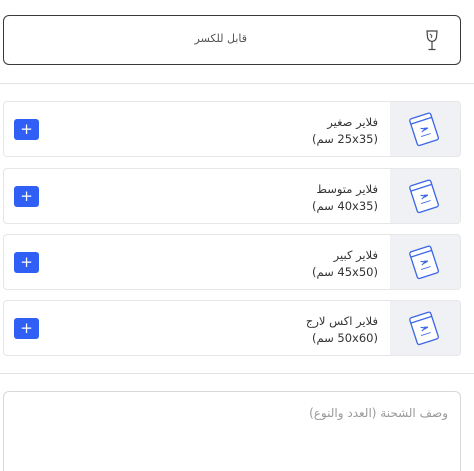  I want to click on wine-glass-icon, so click(432, 40).